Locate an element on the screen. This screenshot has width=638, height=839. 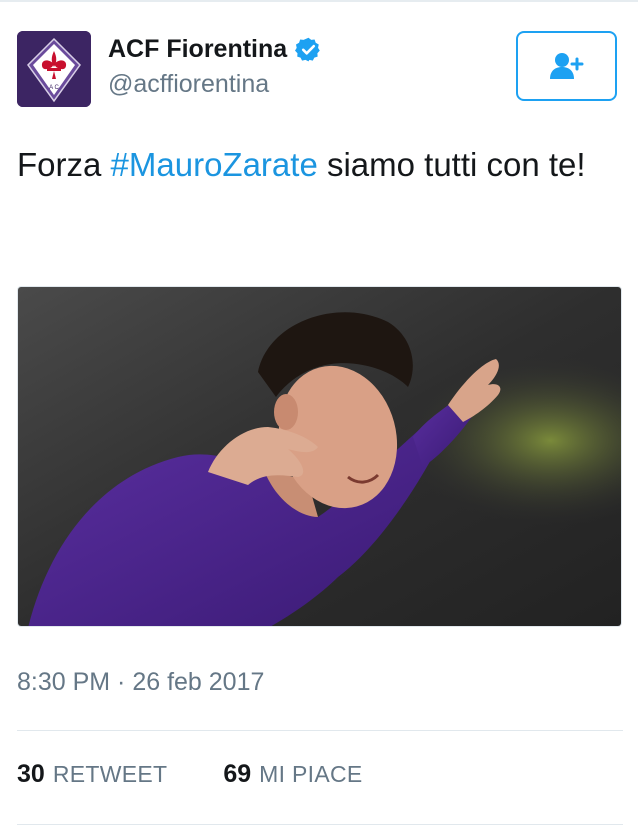
add-user-icon is located at coordinates (566, 66).